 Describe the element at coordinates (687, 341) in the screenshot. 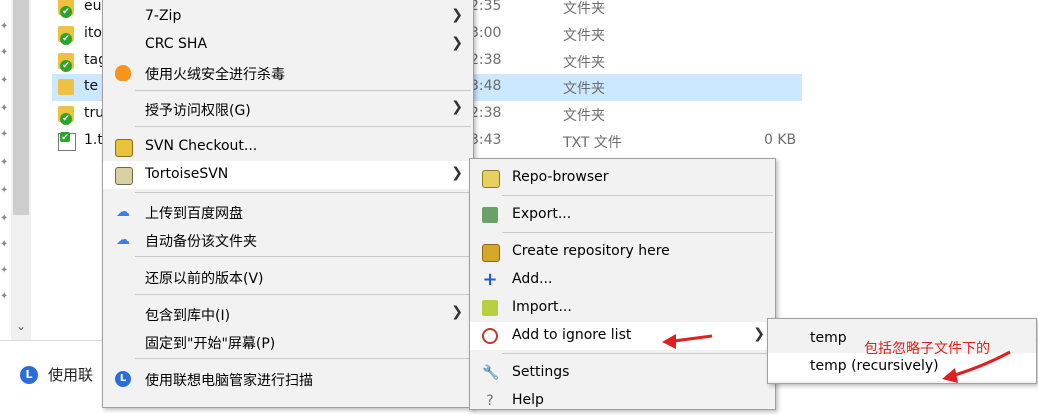

I see `annotation-arrow-ignore-list` at that location.